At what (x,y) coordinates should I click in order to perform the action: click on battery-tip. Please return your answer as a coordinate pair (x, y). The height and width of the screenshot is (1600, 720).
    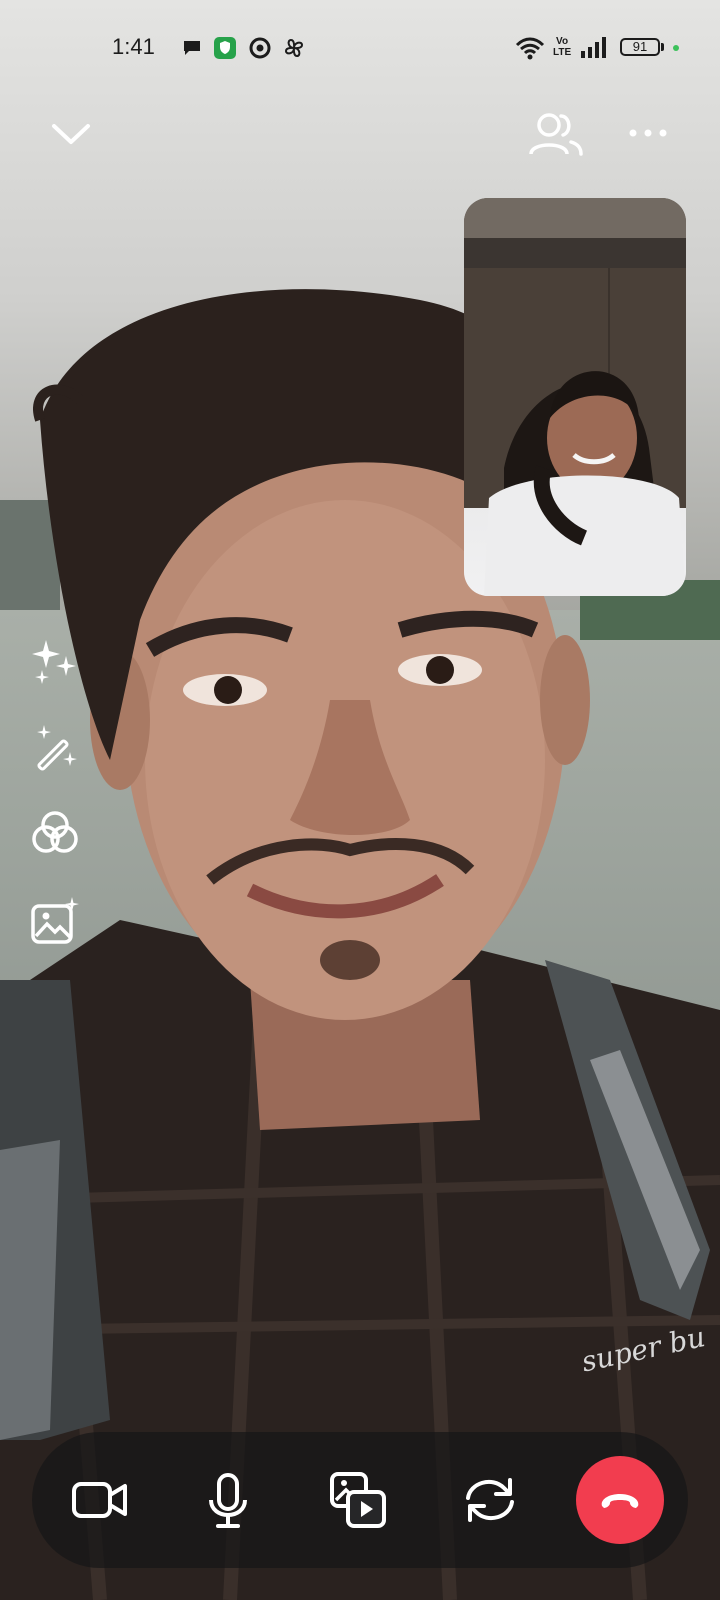
    Looking at the image, I should click on (662, 47).